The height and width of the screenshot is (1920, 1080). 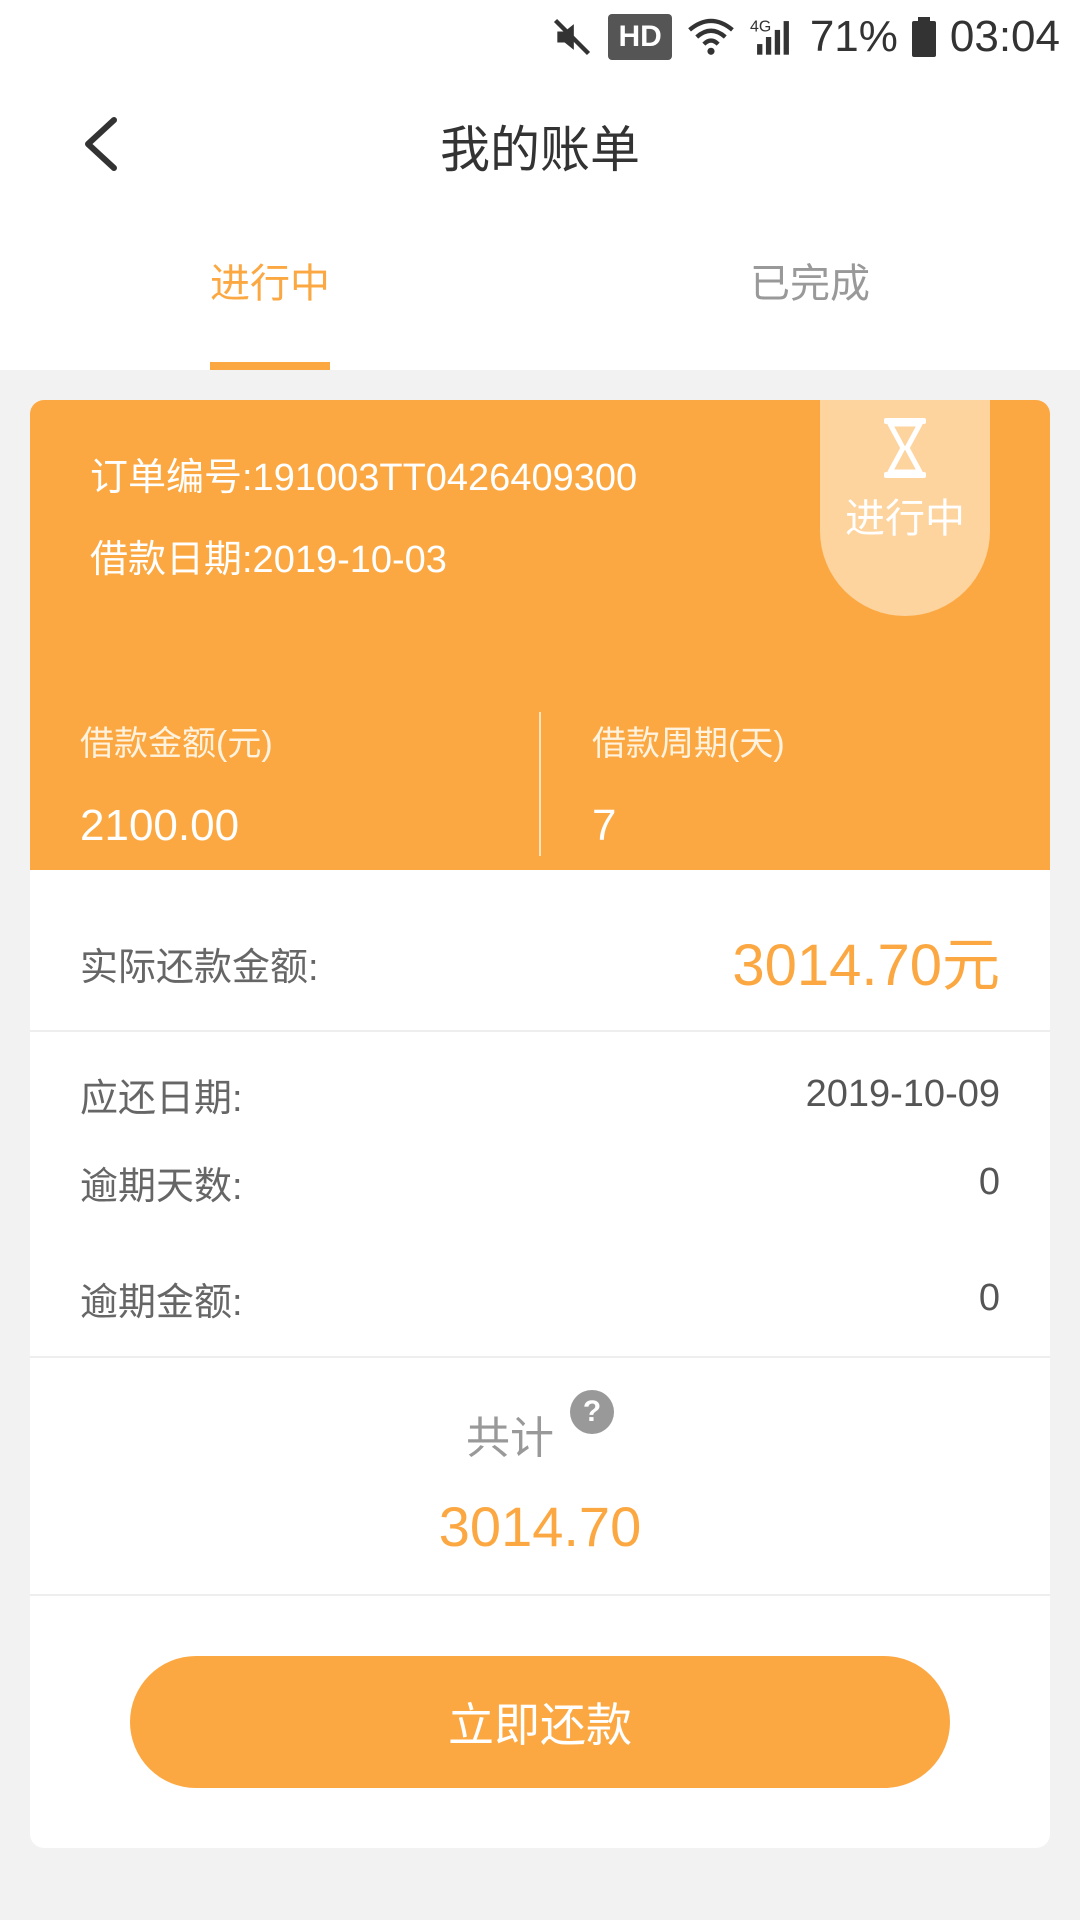 I want to click on actual-repayment-label: 实际还款金额:, so click(x=199, y=968).